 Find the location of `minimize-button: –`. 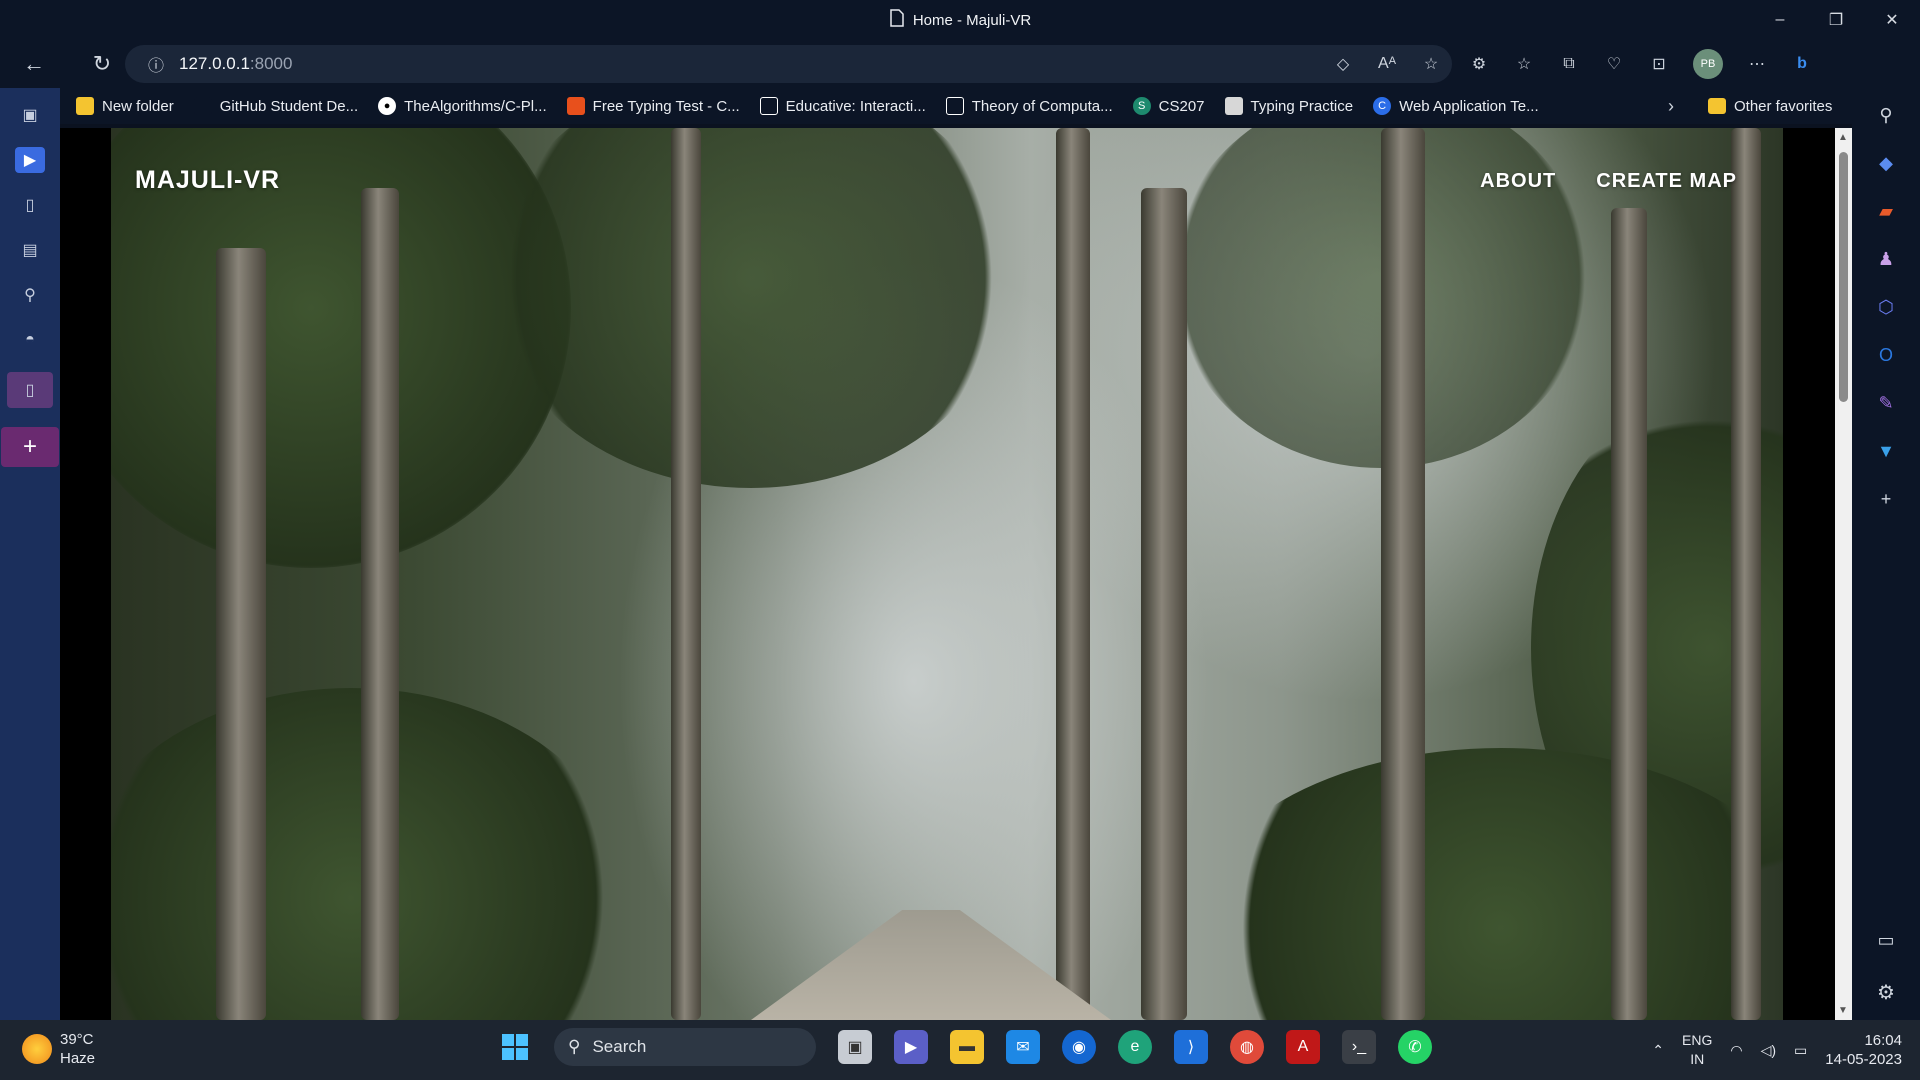

minimize-button: – is located at coordinates (1780, 20).